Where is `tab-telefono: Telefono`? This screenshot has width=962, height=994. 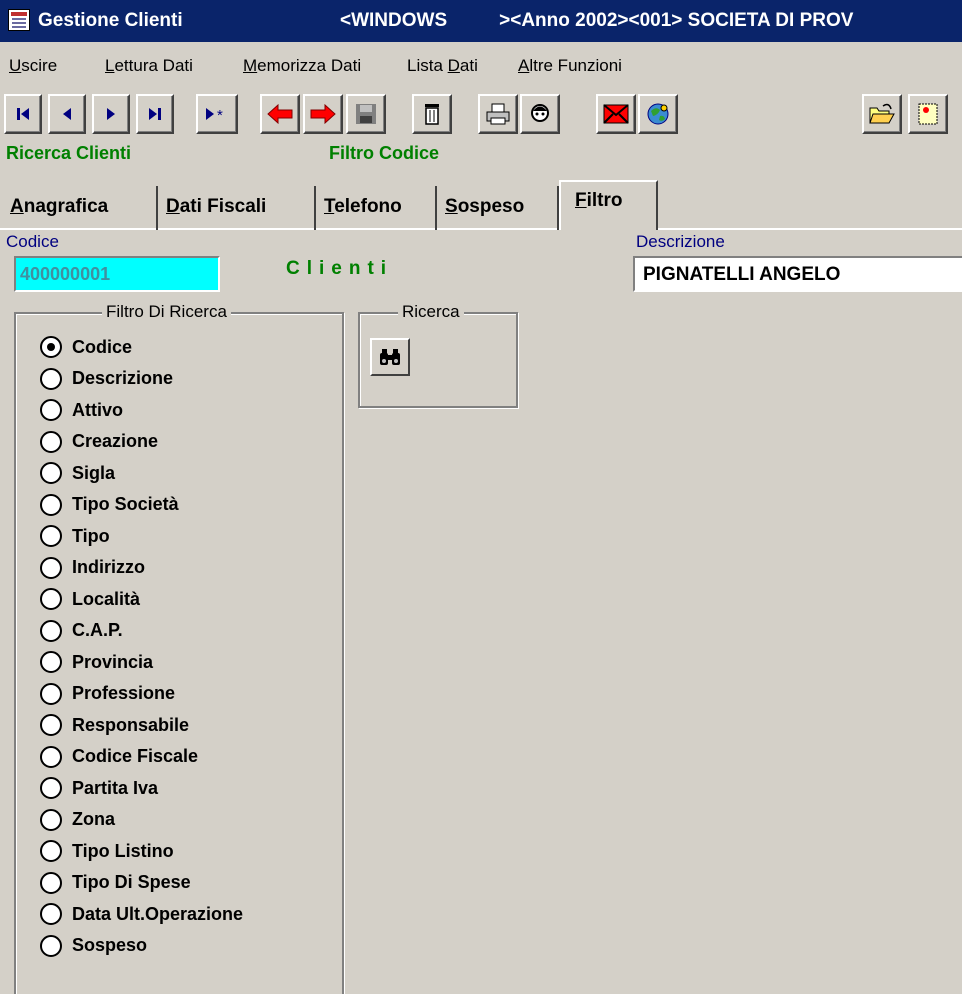
tab-telefono: Telefono is located at coordinates (376, 208).